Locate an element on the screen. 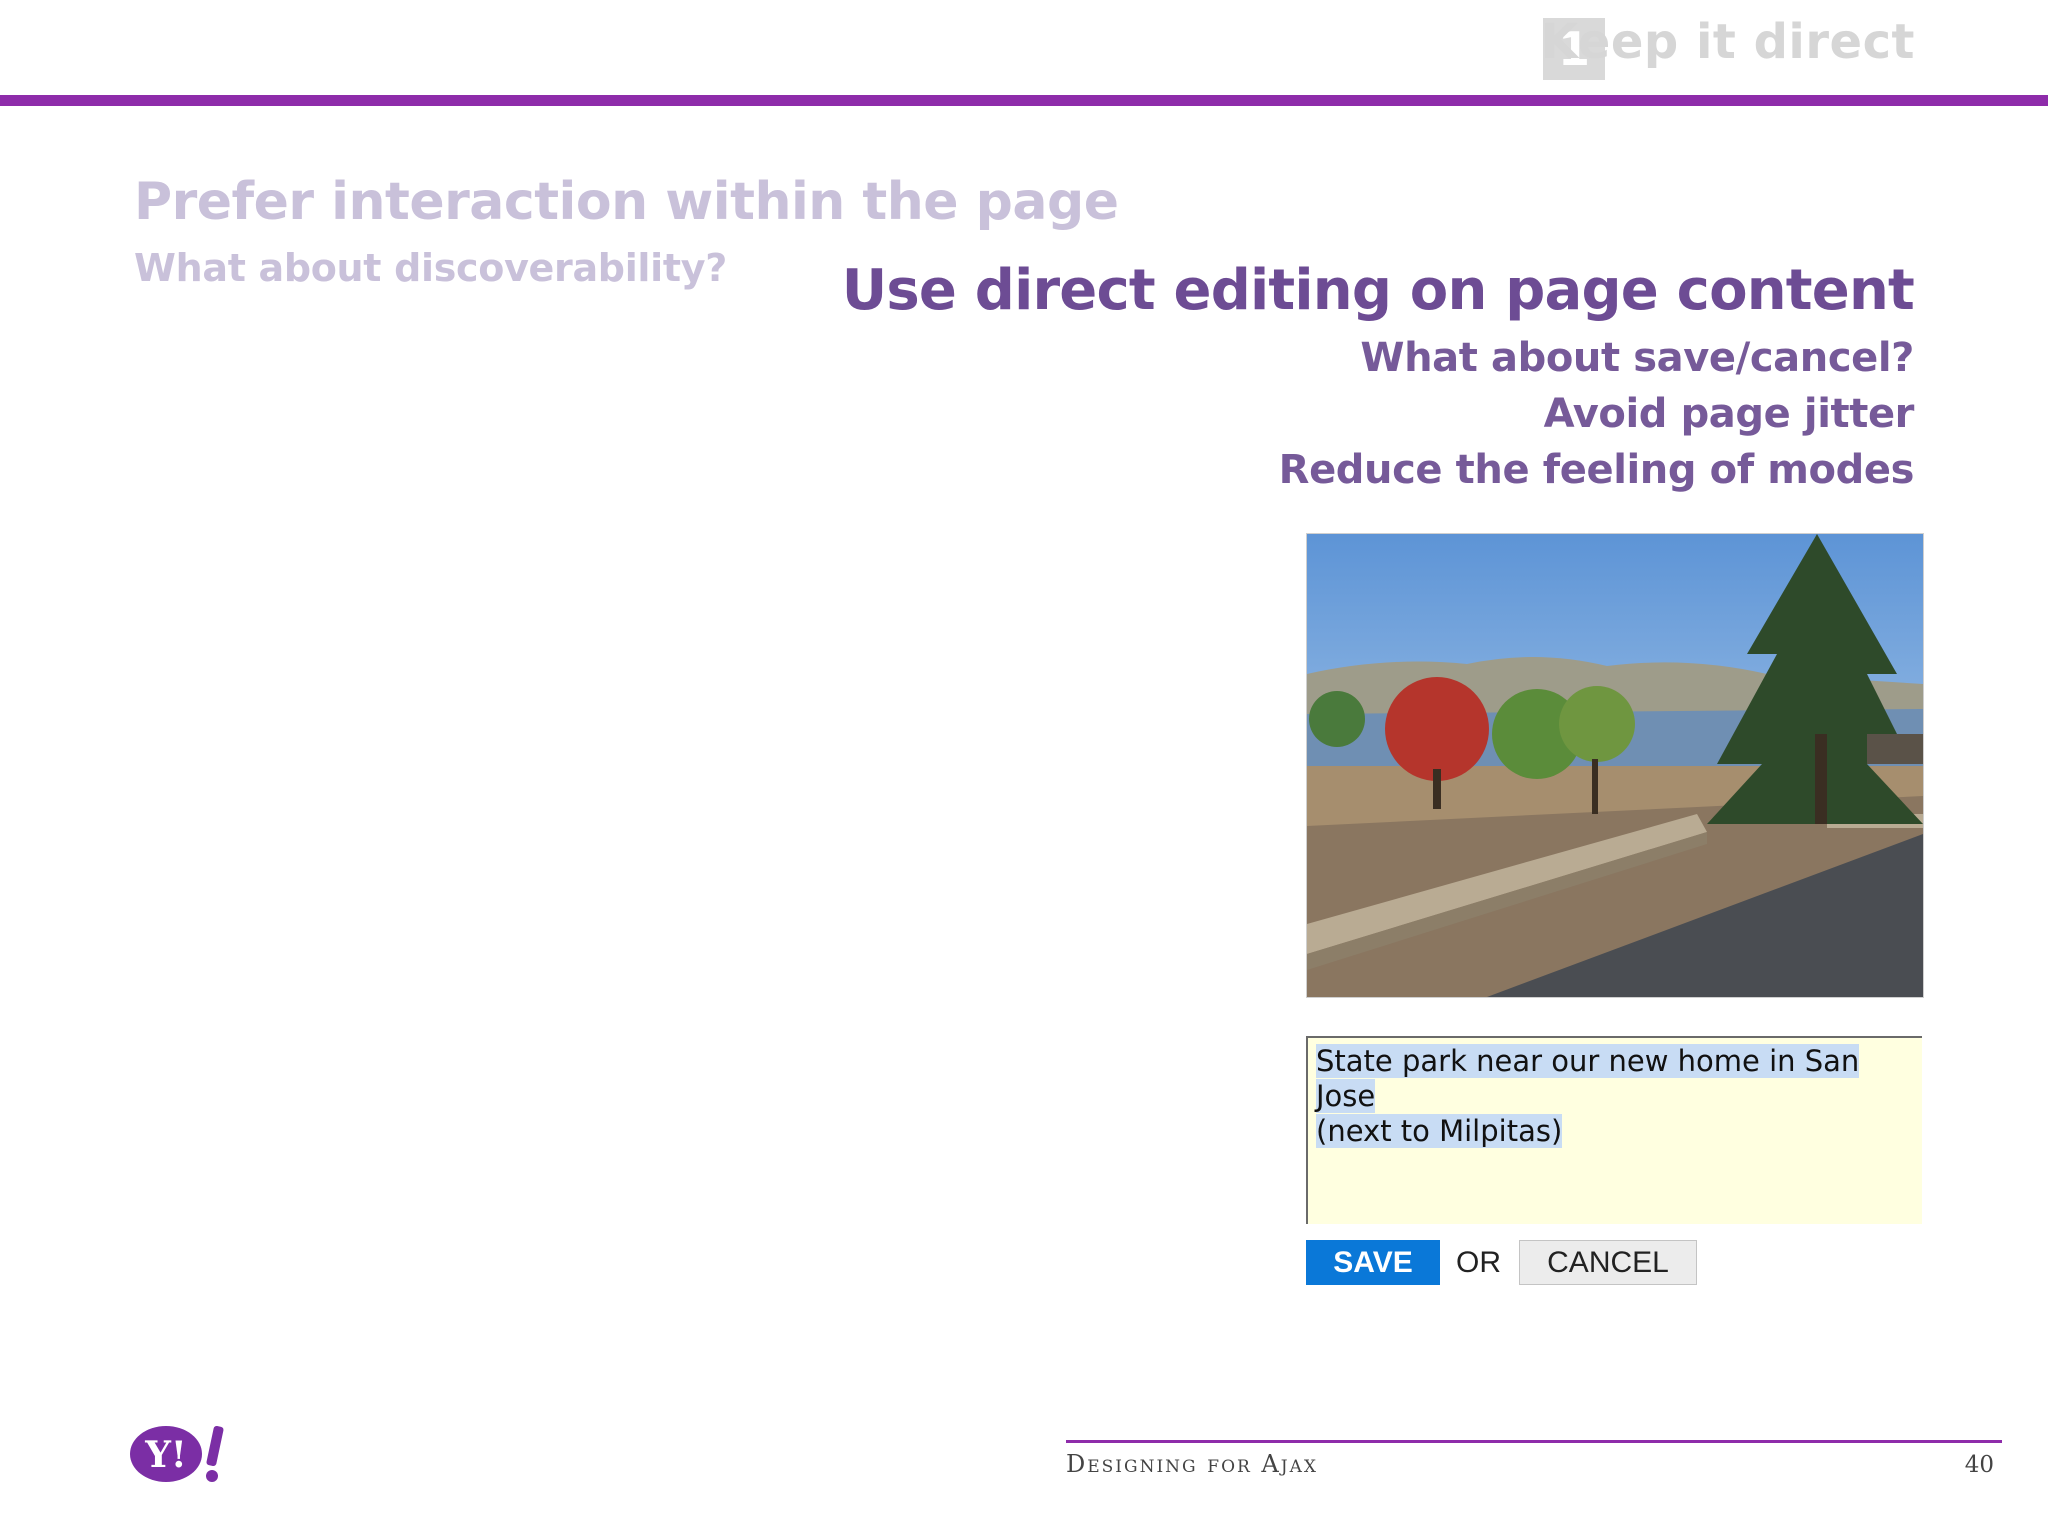 The width and height of the screenshot is (2048, 1536). logo-text: Y! is located at coordinates (165, 1455).